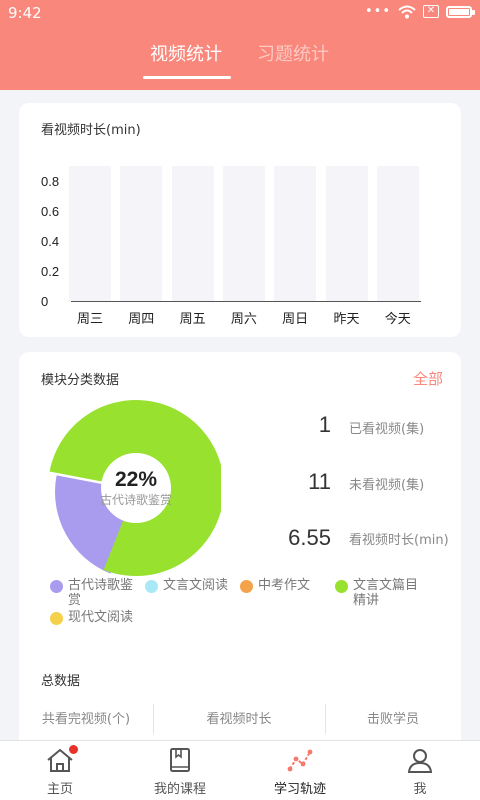 This screenshot has width=480, height=800. I want to click on nav-home-label: 主页, so click(59, 789).